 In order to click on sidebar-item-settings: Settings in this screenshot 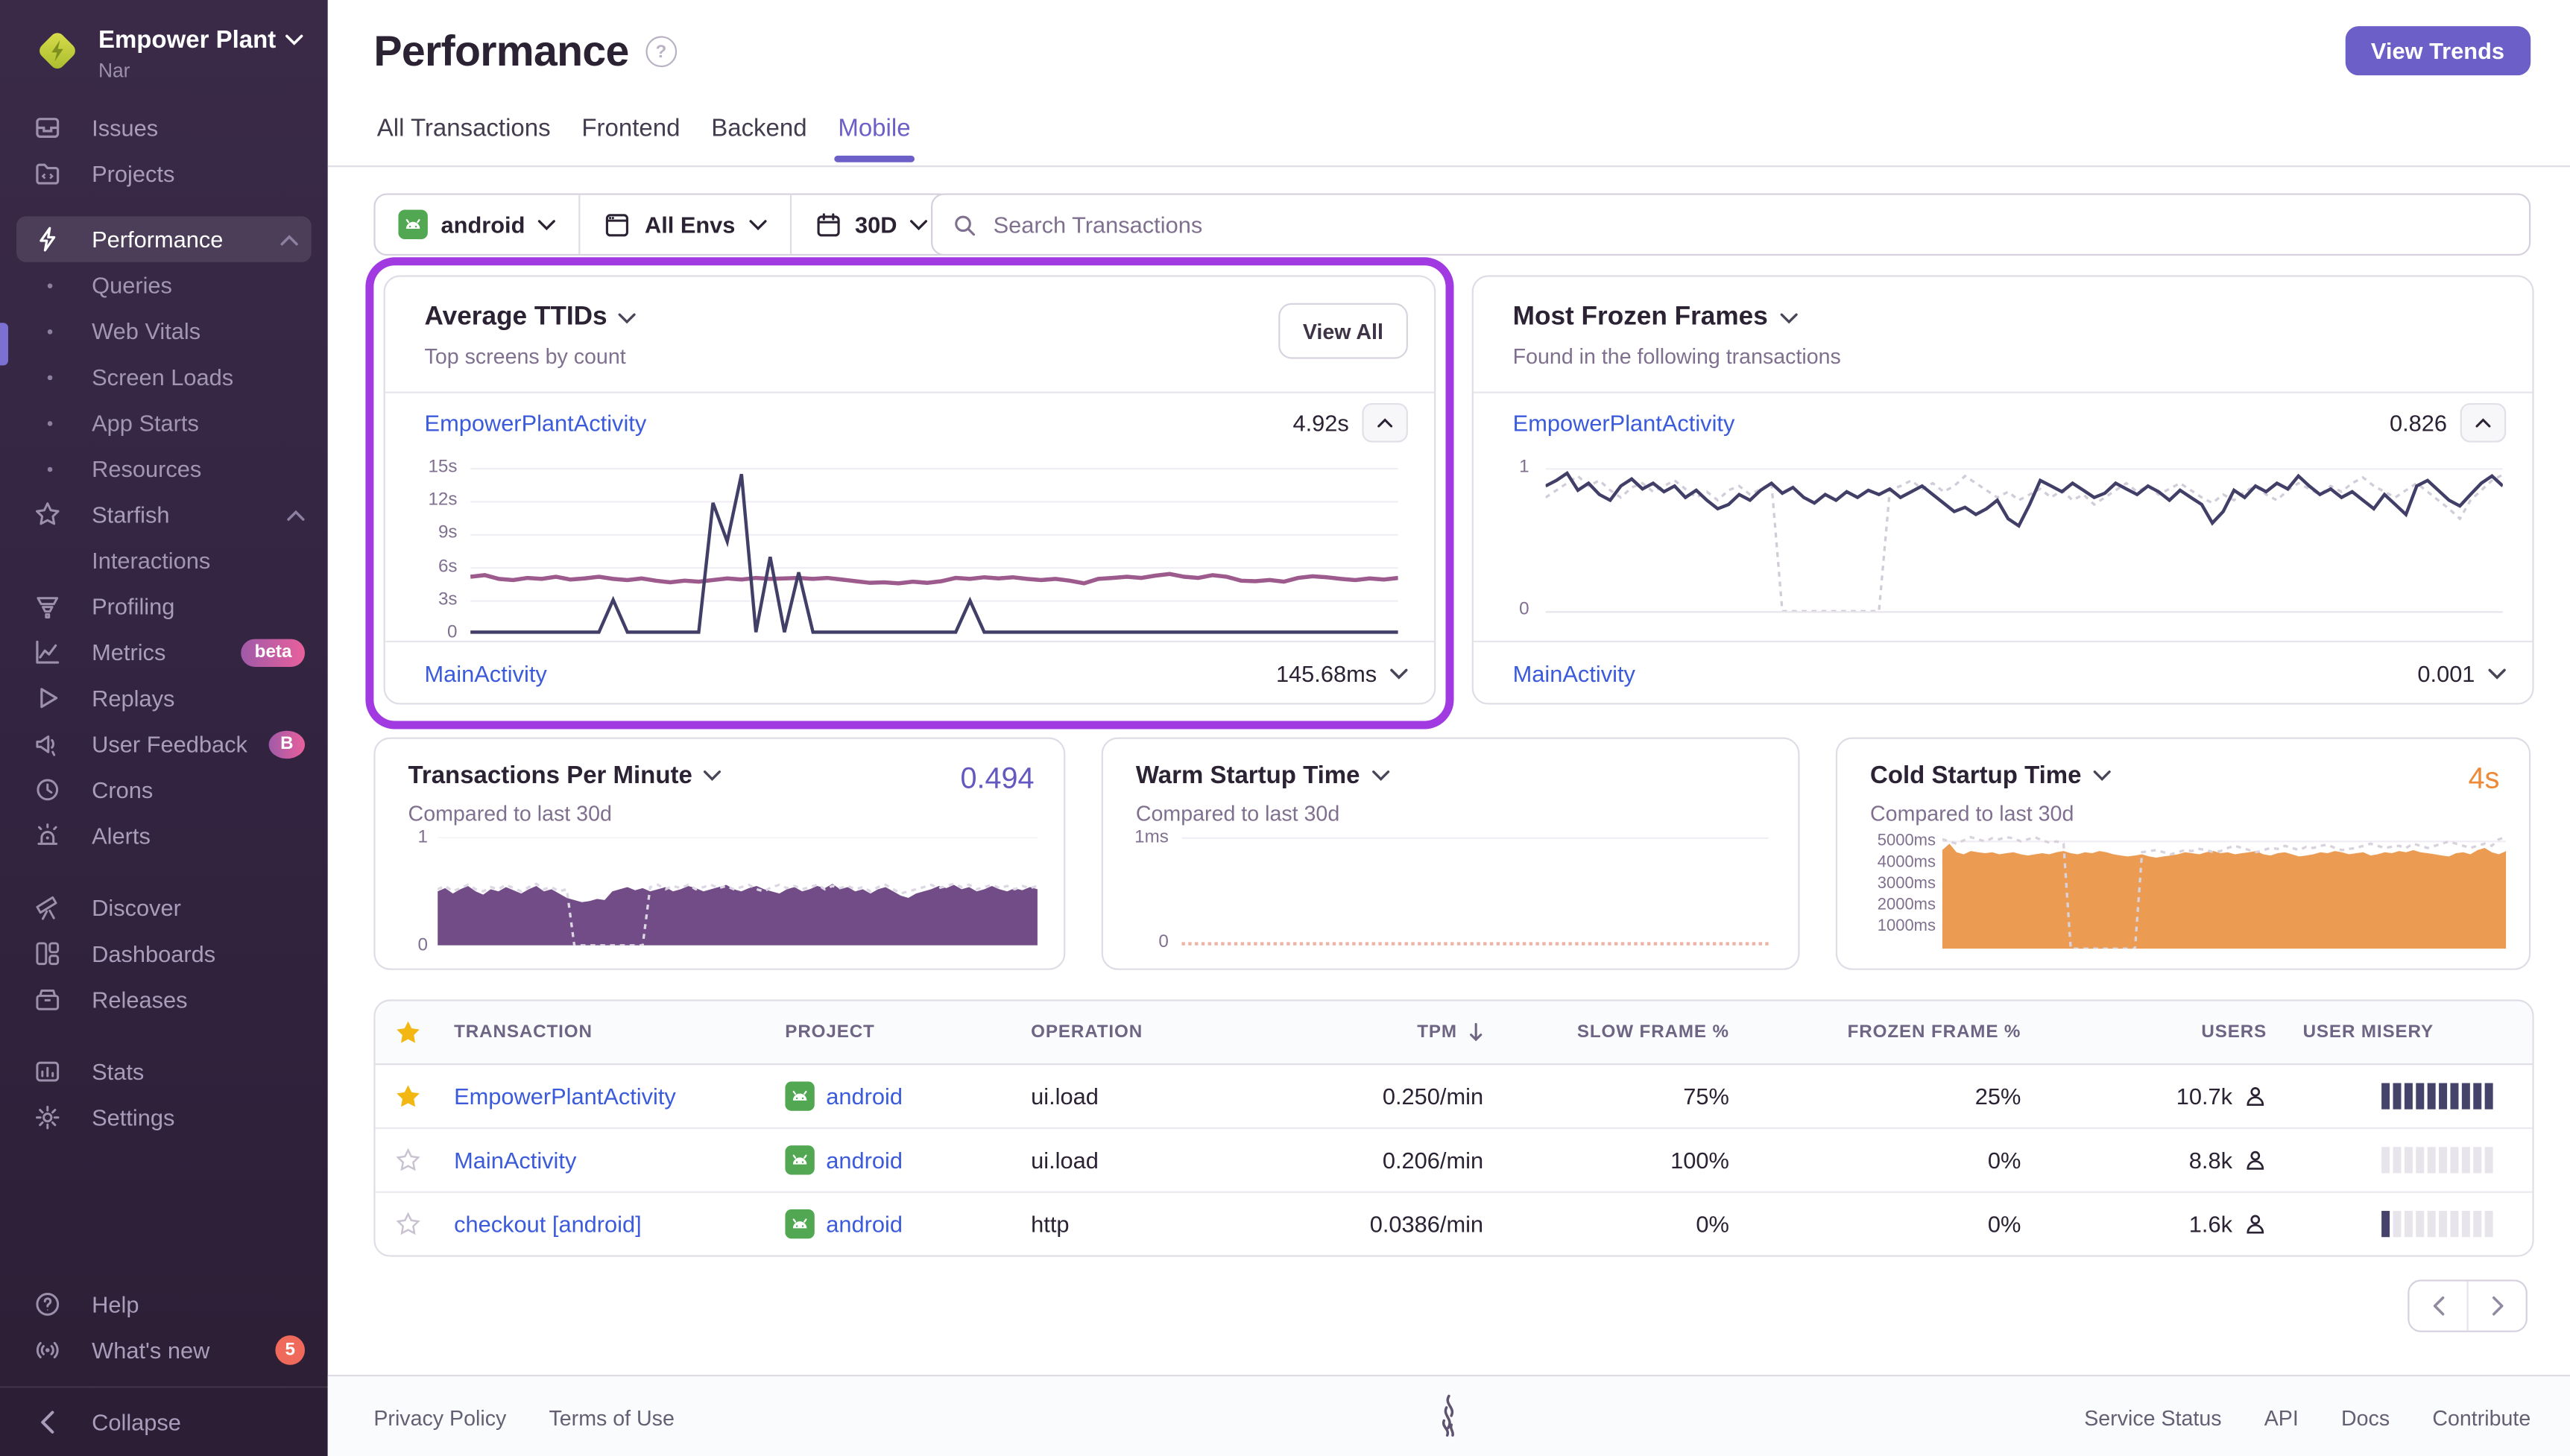, I will do `click(164, 1118)`.